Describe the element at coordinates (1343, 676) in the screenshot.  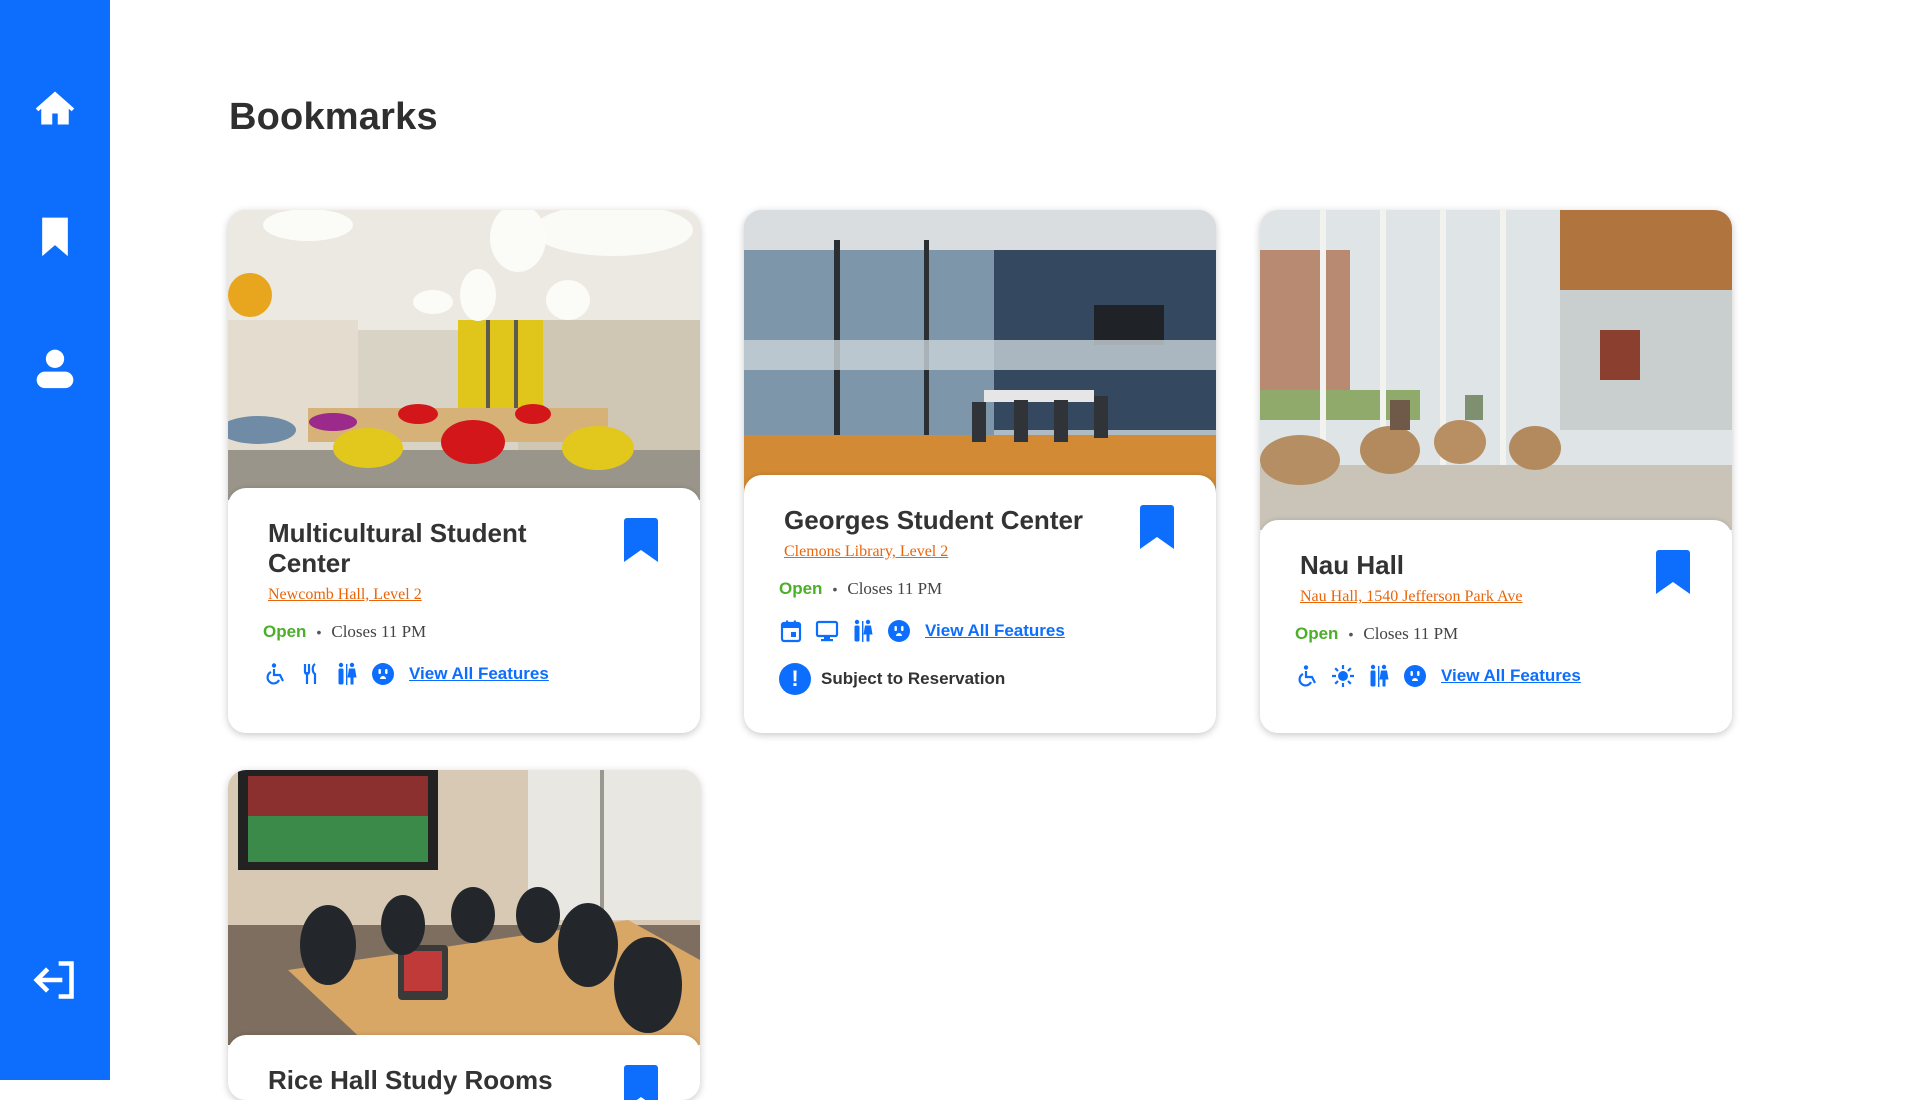
I see `sun-icon` at that location.